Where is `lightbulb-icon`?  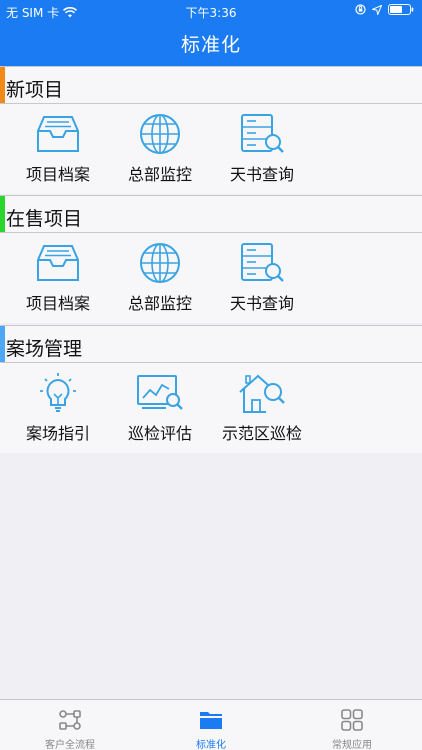 lightbulb-icon is located at coordinates (58, 392).